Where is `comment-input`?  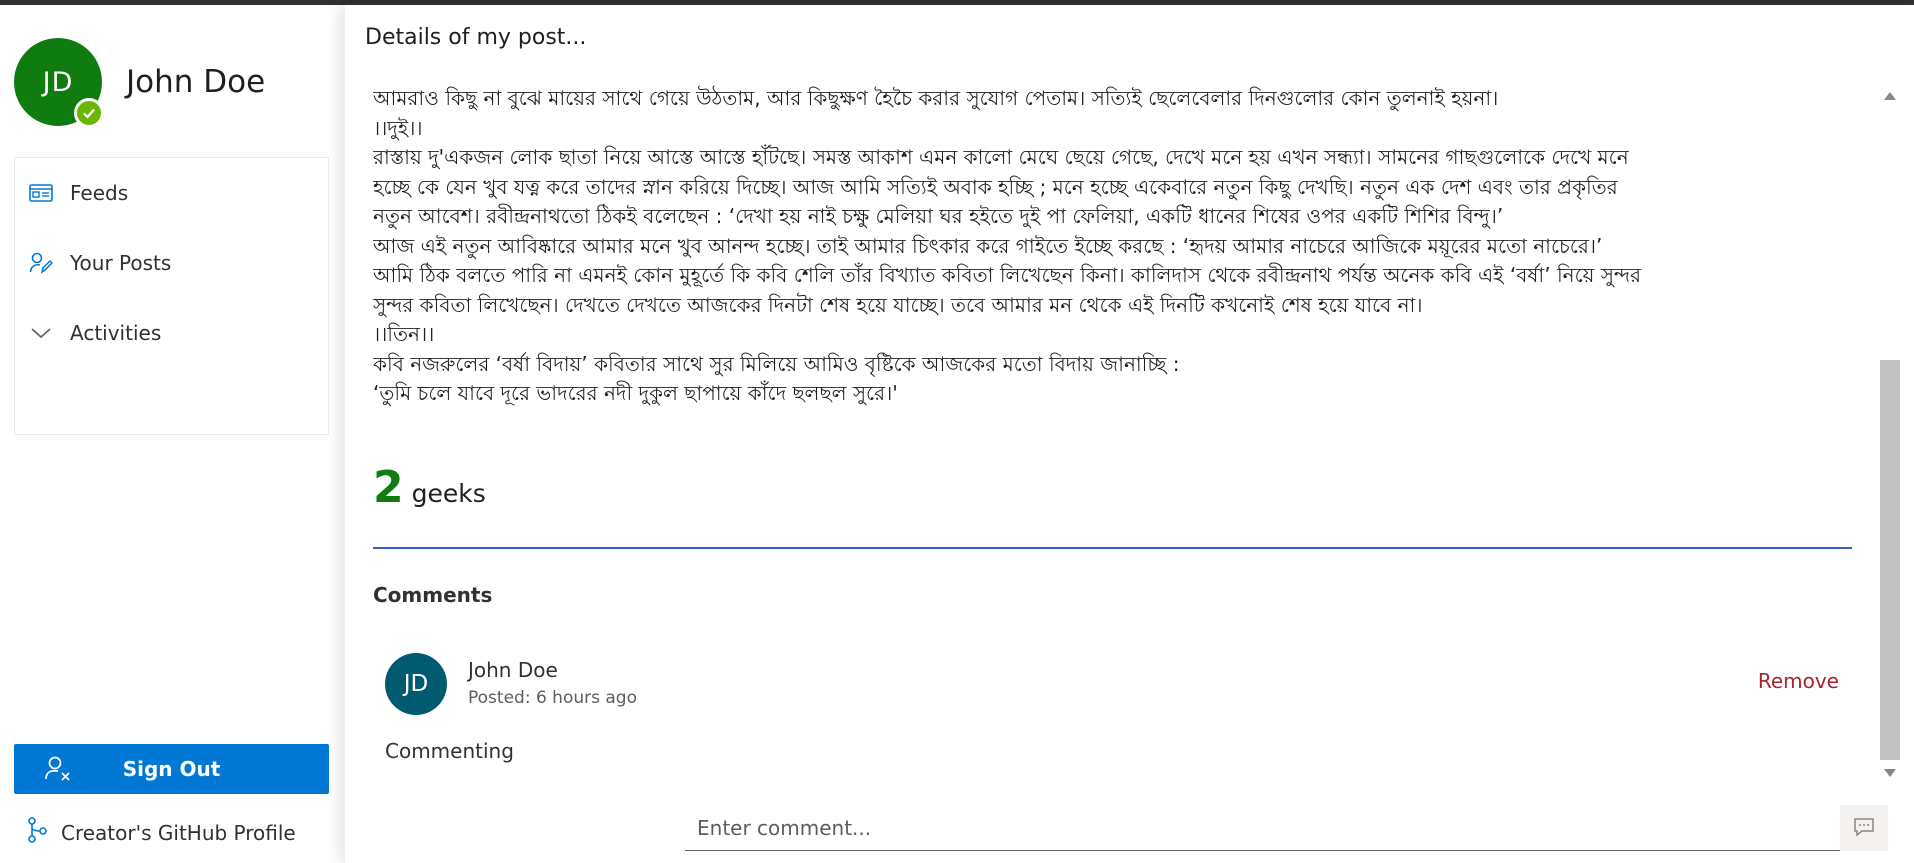 comment-input is located at coordinates (1262, 828).